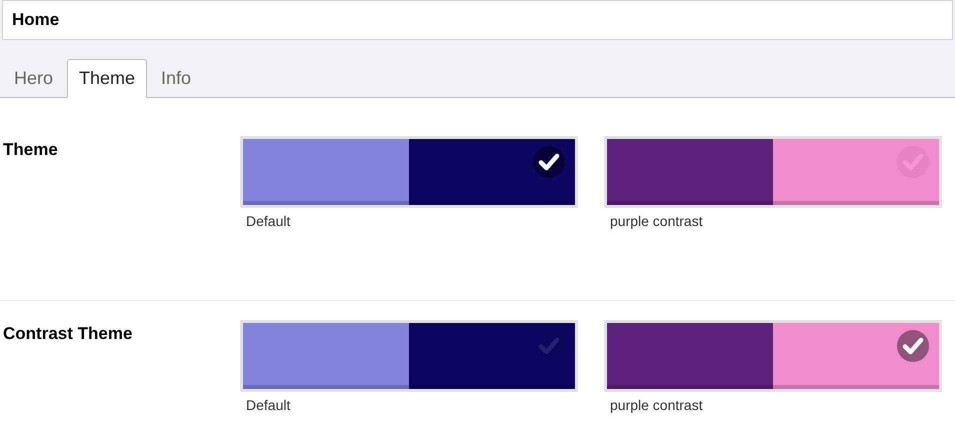 This screenshot has width=955, height=422. What do you see at coordinates (107, 78) in the screenshot?
I see `tab: Theme` at bounding box center [107, 78].